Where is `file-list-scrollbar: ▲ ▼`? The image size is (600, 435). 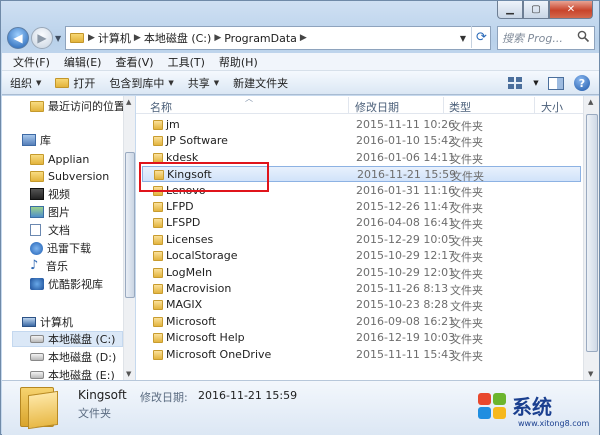
file-list-scrollbar: ▲ ▼ is located at coordinates (591, 238).